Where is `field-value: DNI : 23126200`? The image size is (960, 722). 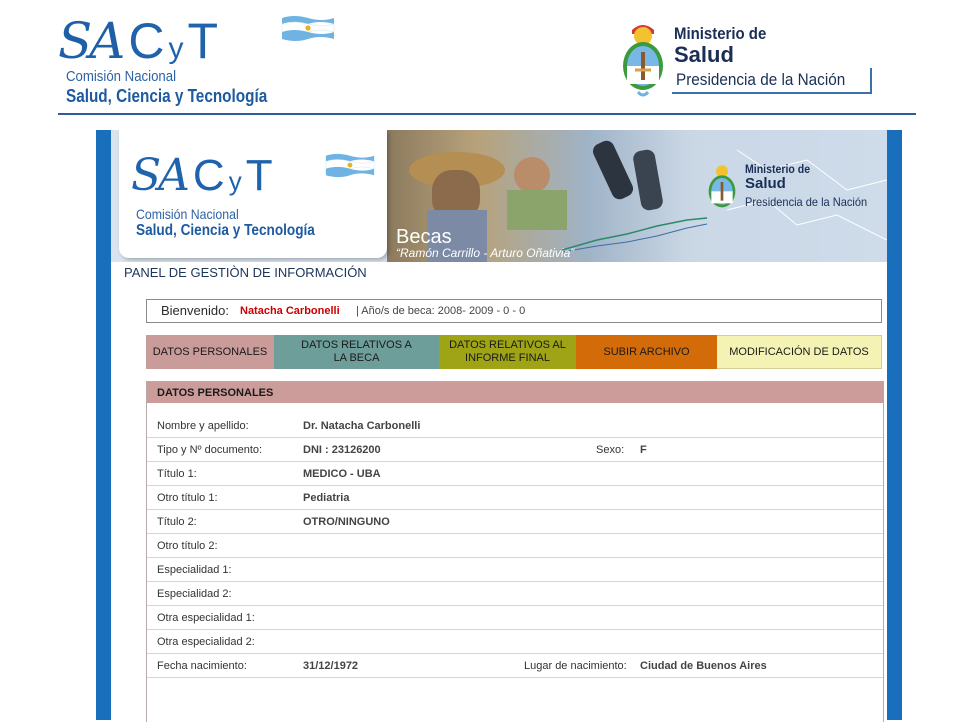 field-value: DNI : 23126200 is located at coordinates (342, 450).